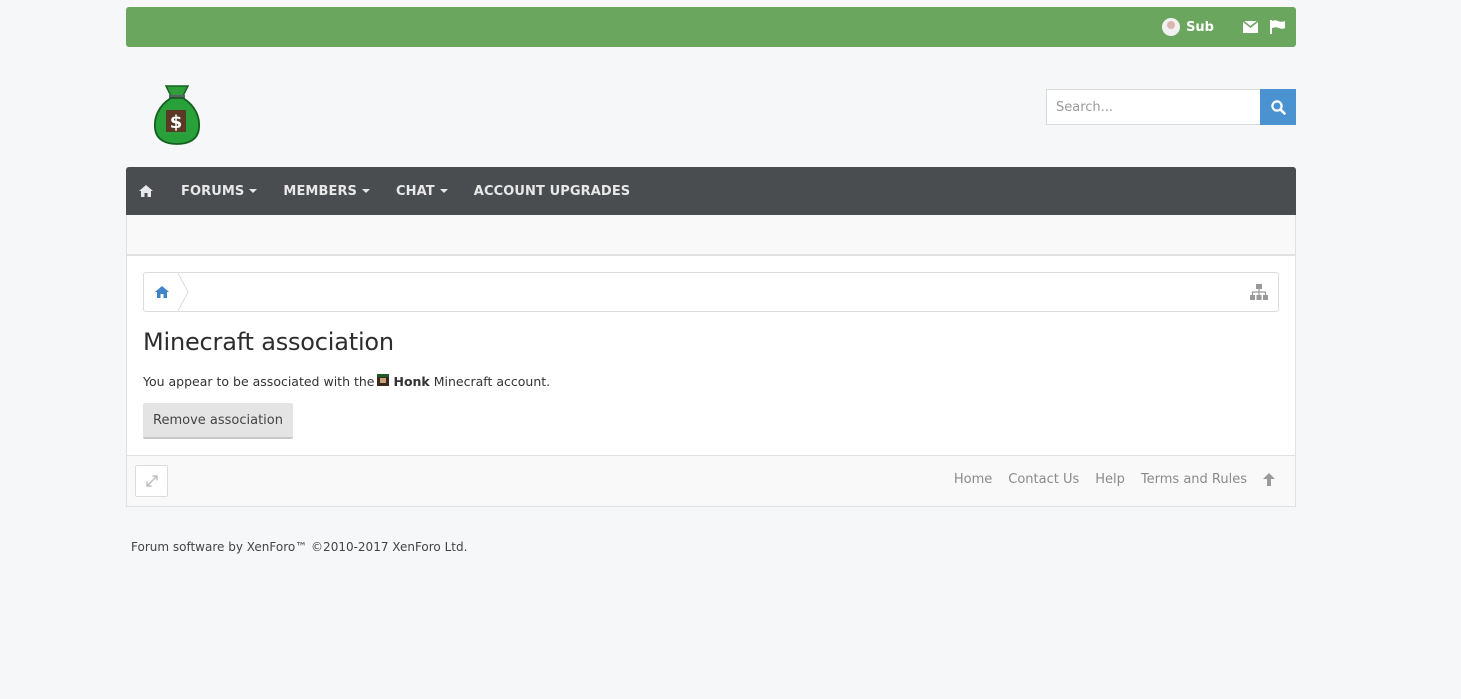 The height and width of the screenshot is (699, 1461). I want to click on sub-nav, so click(711, 235).